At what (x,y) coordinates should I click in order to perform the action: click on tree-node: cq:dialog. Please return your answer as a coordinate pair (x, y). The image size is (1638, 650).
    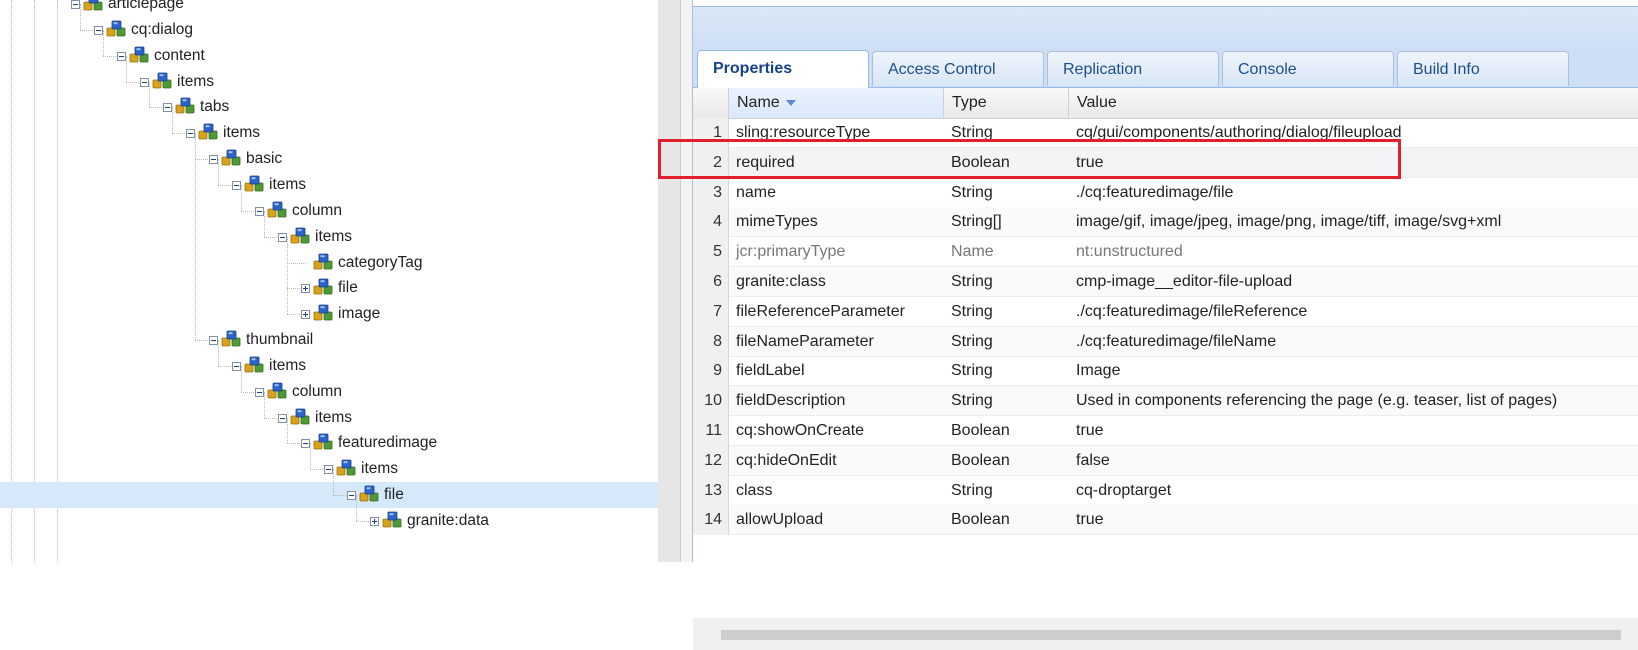
    Looking at the image, I should click on (223, 30).